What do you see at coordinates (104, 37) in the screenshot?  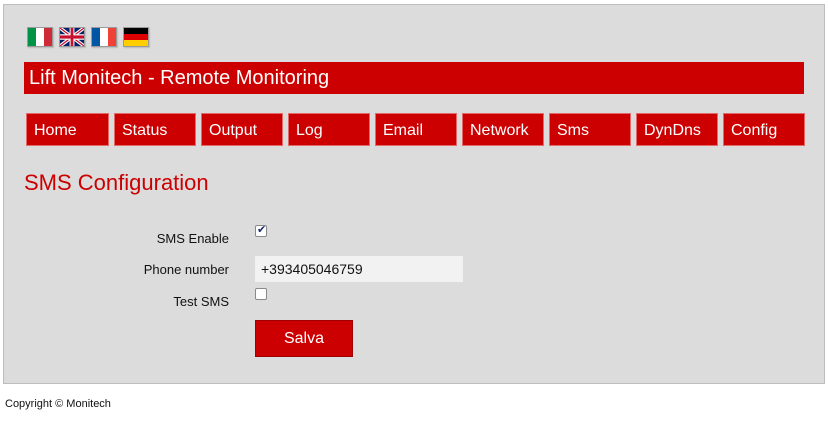 I see `french-flag-icon` at bounding box center [104, 37].